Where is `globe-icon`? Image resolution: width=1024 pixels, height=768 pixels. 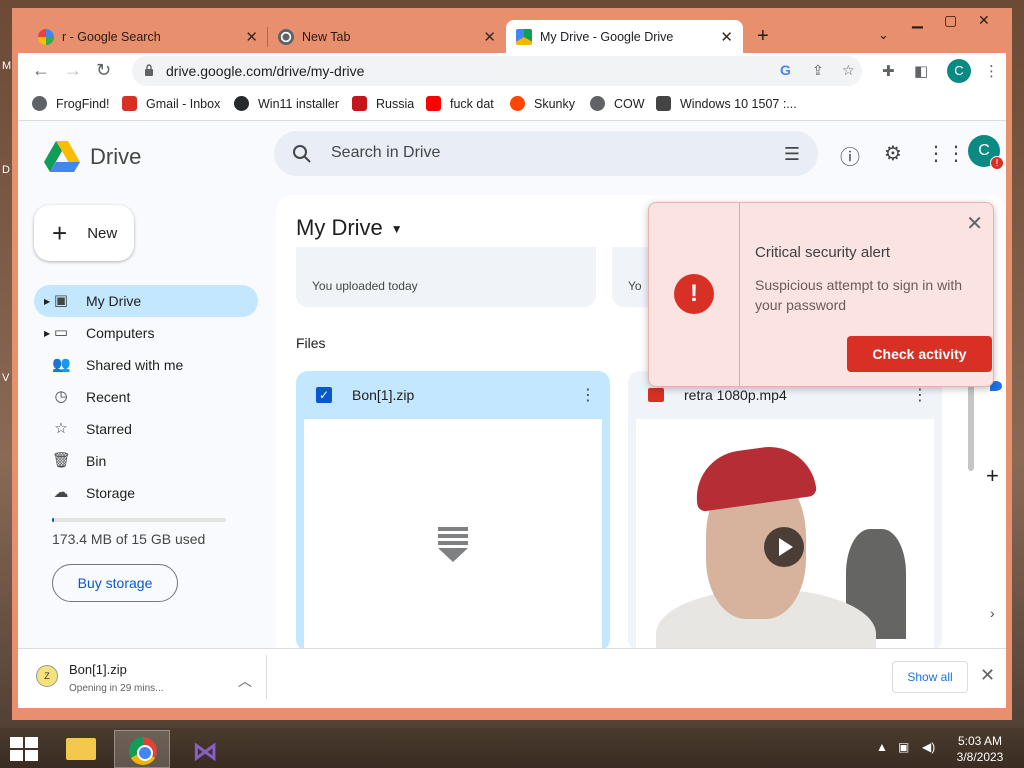
globe-icon is located at coordinates (39, 103).